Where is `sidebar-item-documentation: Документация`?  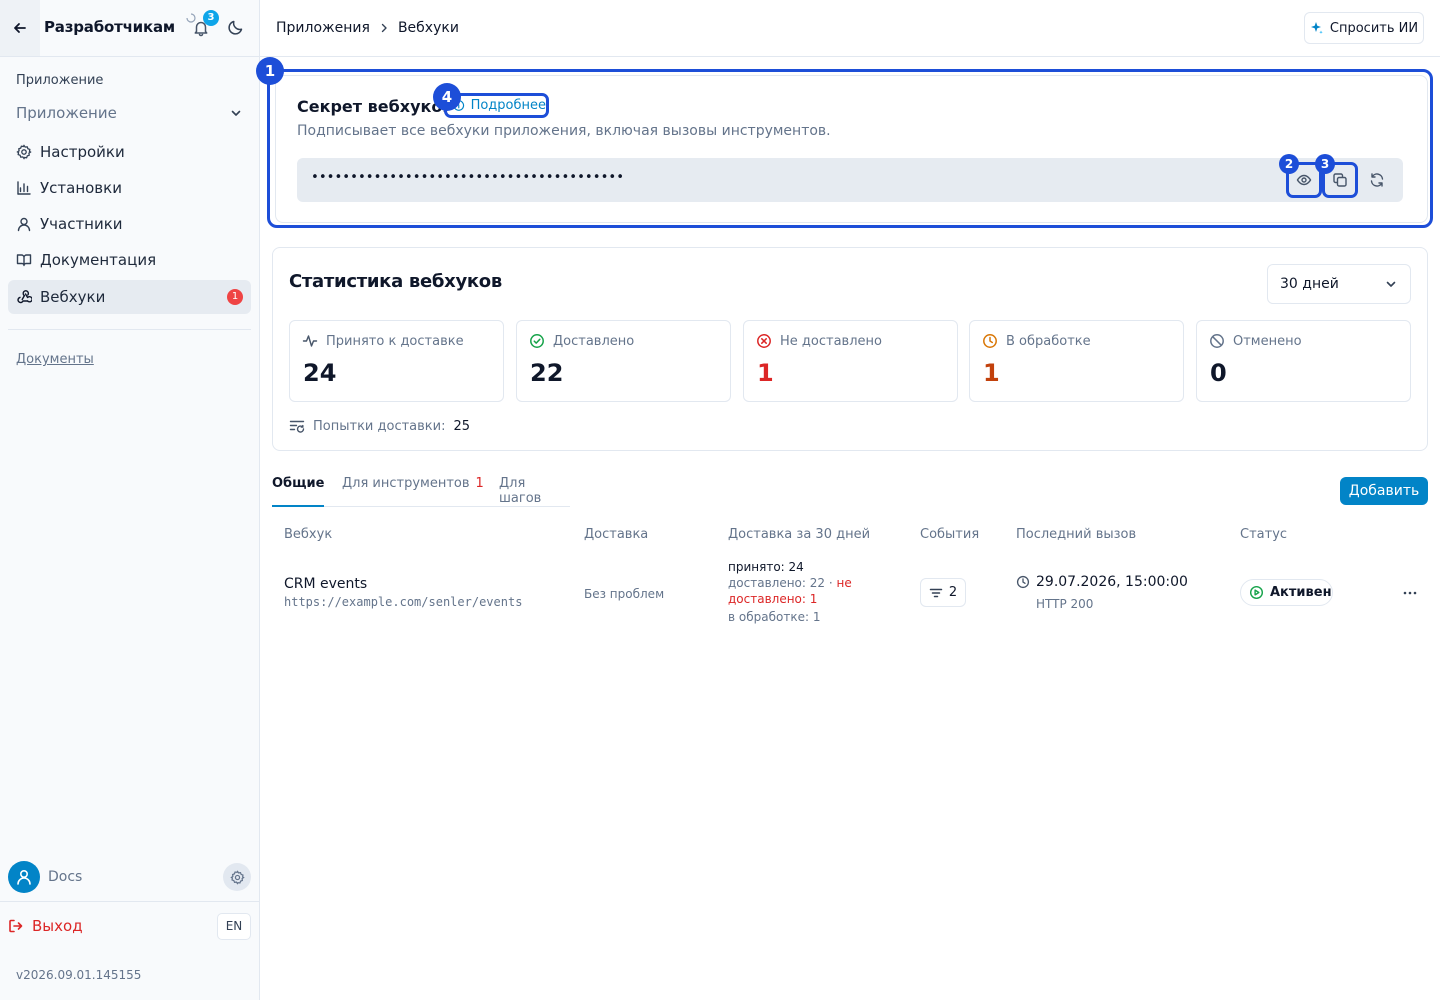
sidebar-item-documentation: Документация is located at coordinates (129, 260).